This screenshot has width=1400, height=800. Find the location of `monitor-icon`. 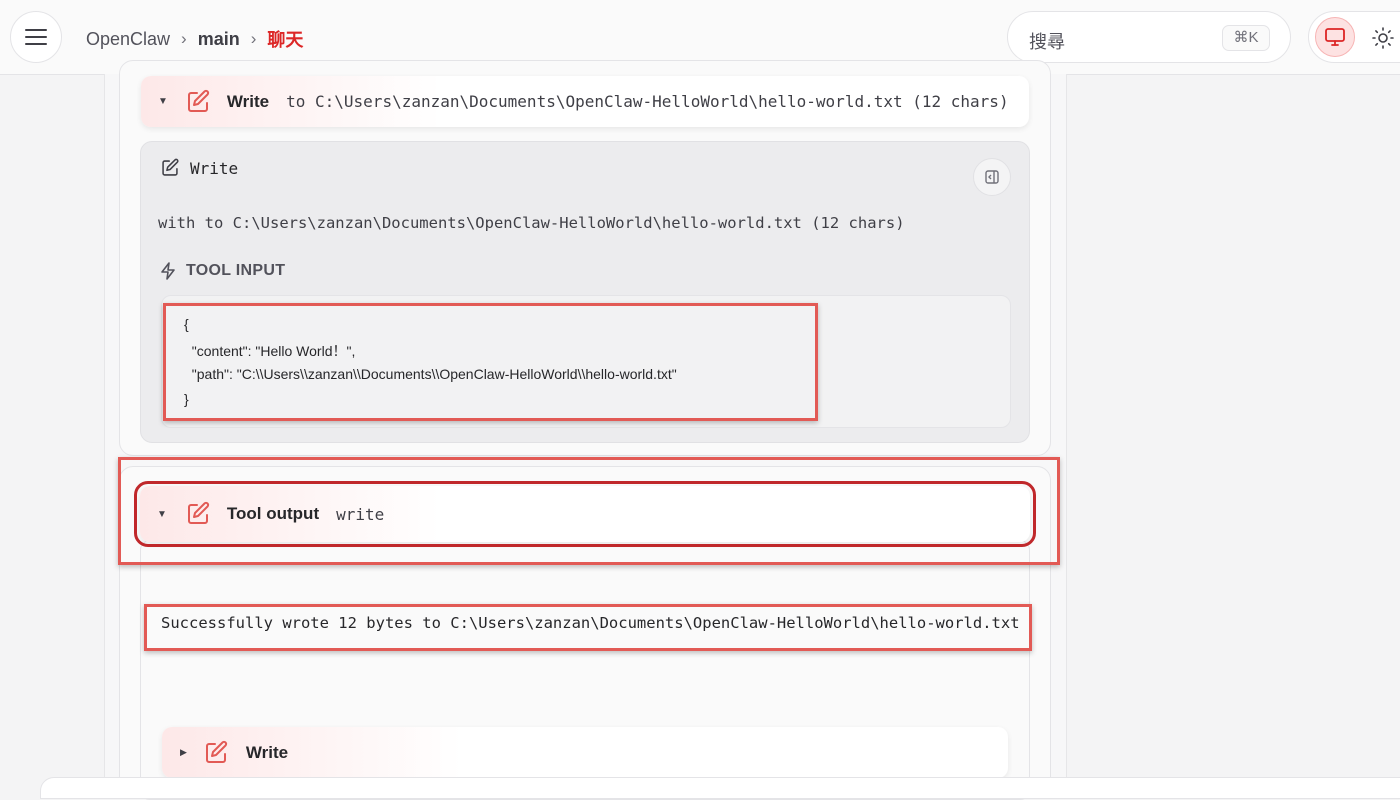

monitor-icon is located at coordinates (1335, 37).